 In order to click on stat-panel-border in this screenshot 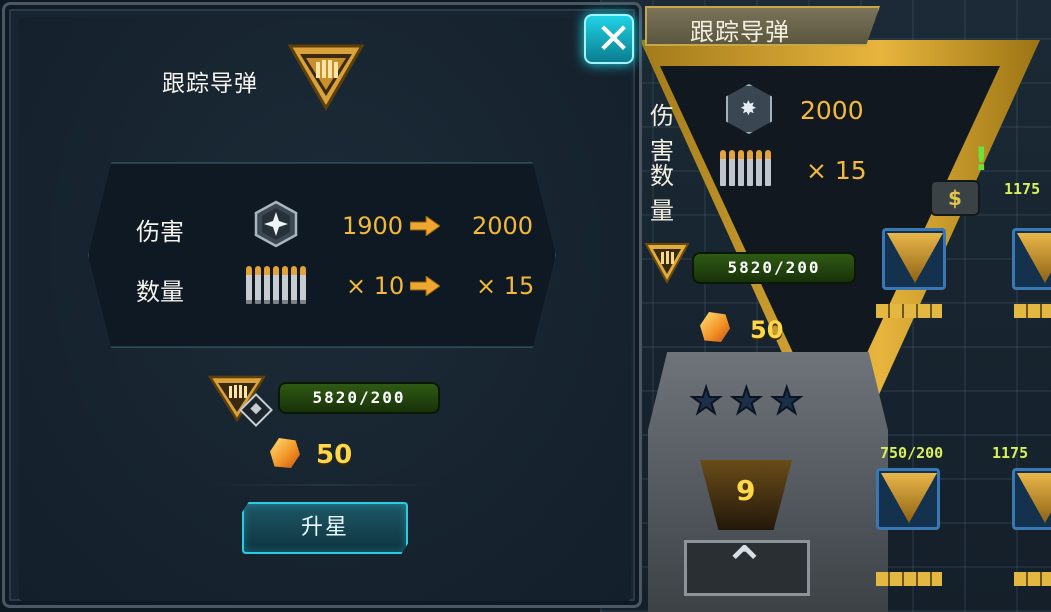, I will do `click(322, 255)`.